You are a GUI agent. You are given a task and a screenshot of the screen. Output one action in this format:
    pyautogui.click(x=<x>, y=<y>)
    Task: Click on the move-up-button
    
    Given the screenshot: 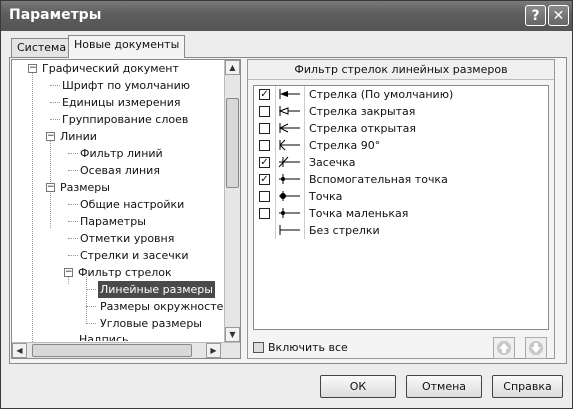 What is the action you would take?
    pyautogui.click(x=504, y=348)
    